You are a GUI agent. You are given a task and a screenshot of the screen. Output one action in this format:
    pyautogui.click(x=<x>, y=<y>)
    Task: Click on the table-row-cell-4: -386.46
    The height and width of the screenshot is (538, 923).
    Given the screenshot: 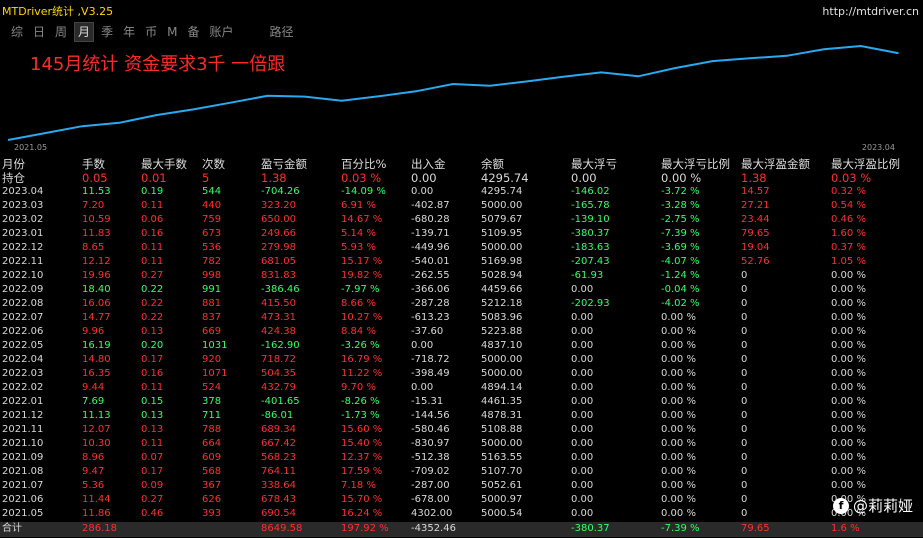 What is the action you would take?
    pyautogui.click(x=280, y=289)
    